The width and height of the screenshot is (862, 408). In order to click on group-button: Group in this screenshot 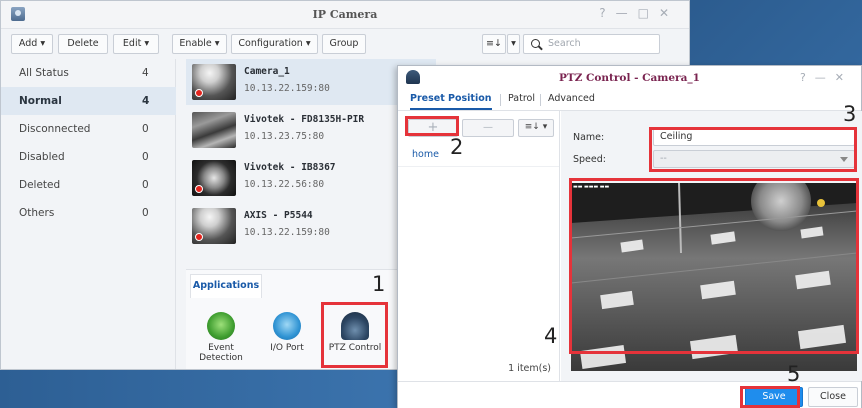, I will do `click(344, 44)`.